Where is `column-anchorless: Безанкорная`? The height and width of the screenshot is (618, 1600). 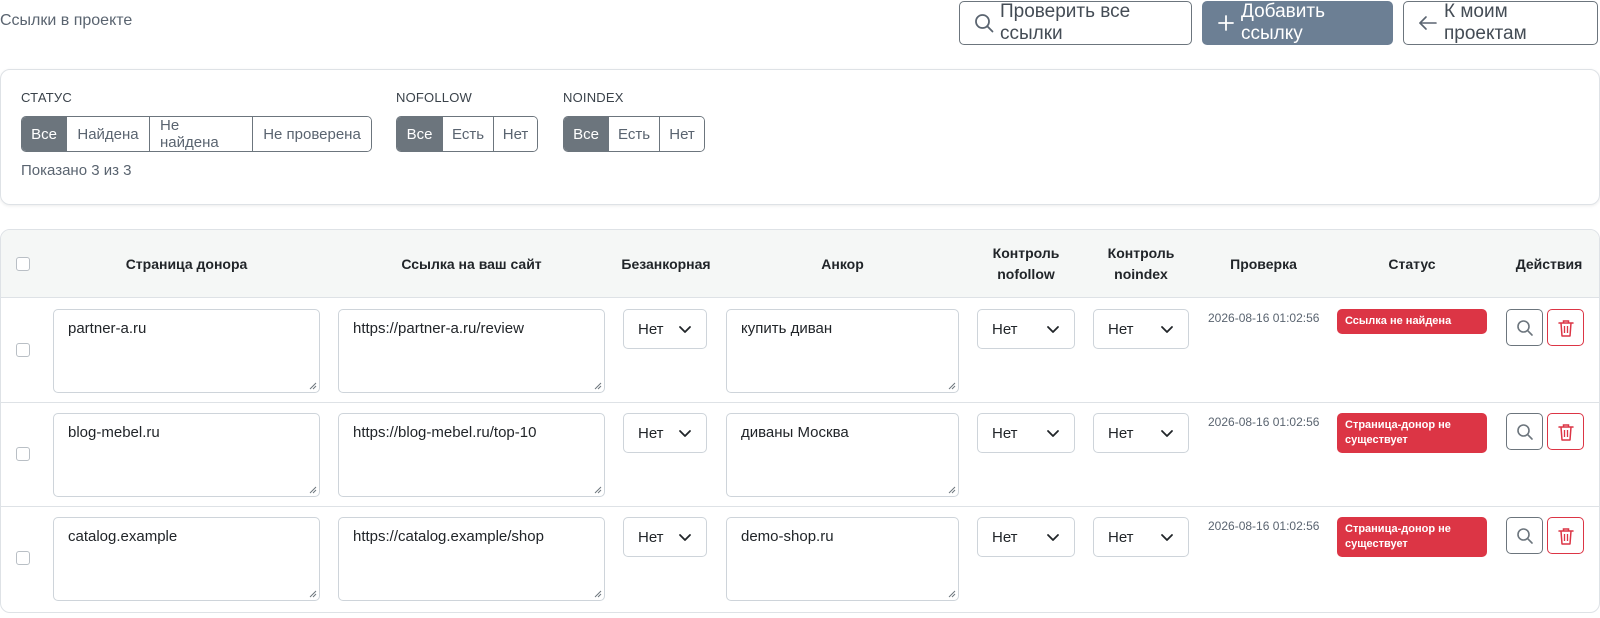 column-anchorless: Безанкорная is located at coordinates (666, 263).